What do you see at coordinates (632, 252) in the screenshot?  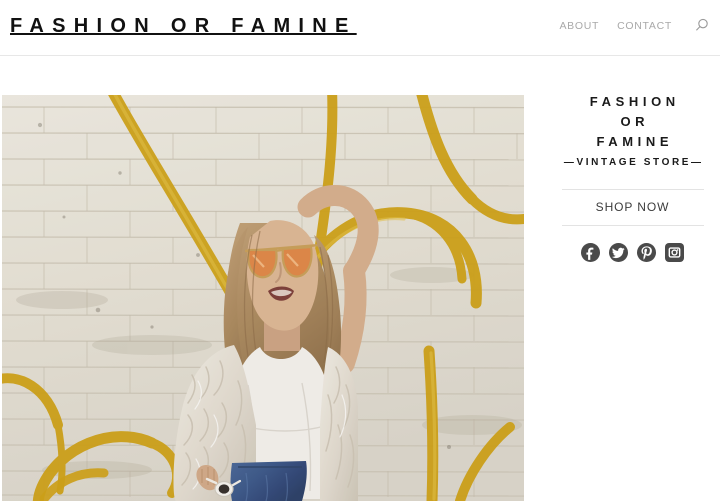 I see `social-links` at bounding box center [632, 252].